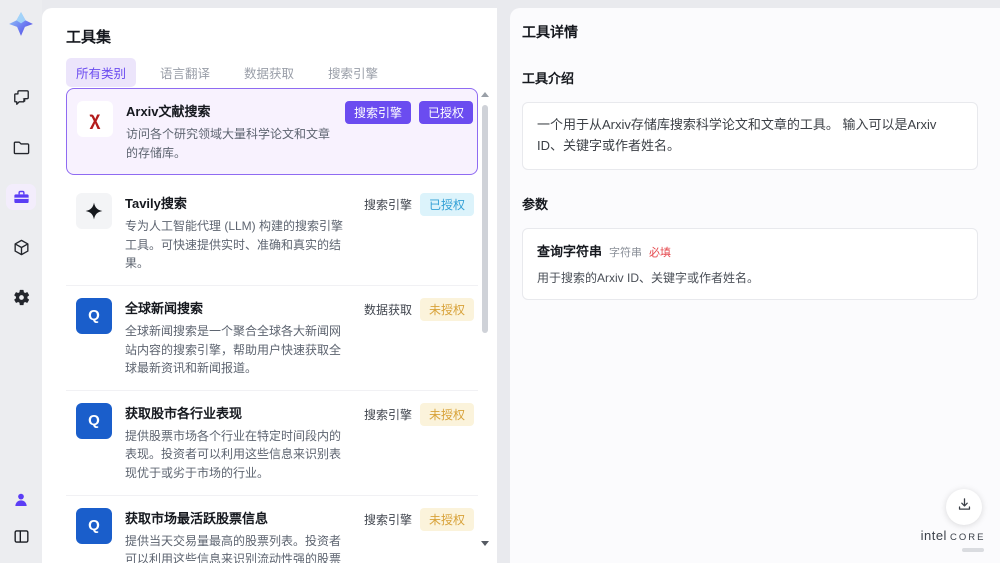 This screenshot has height=563, width=1000. I want to click on download-icon, so click(964, 507).